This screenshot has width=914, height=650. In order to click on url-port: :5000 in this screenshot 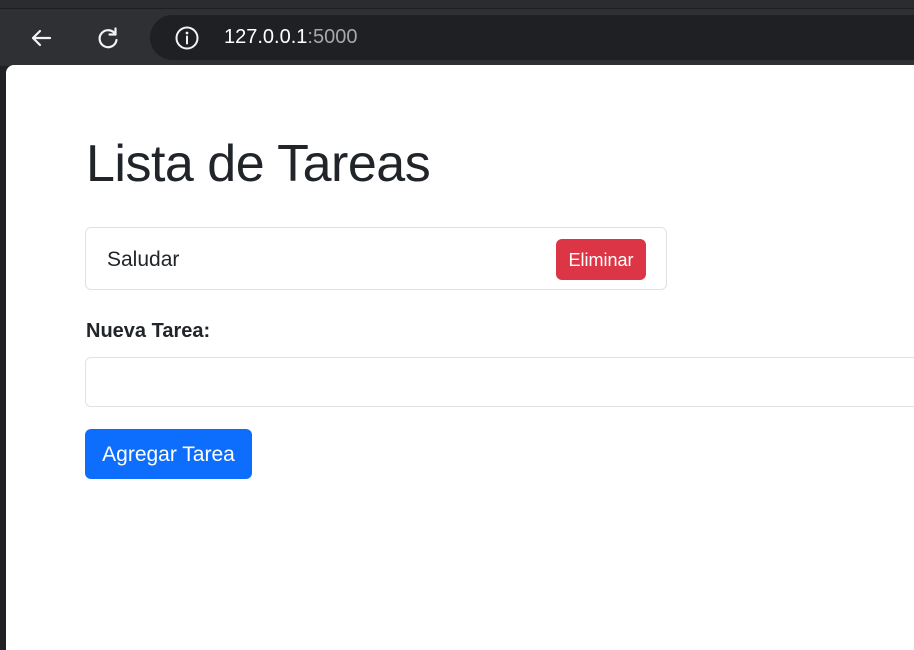, I will do `click(332, 37)`.